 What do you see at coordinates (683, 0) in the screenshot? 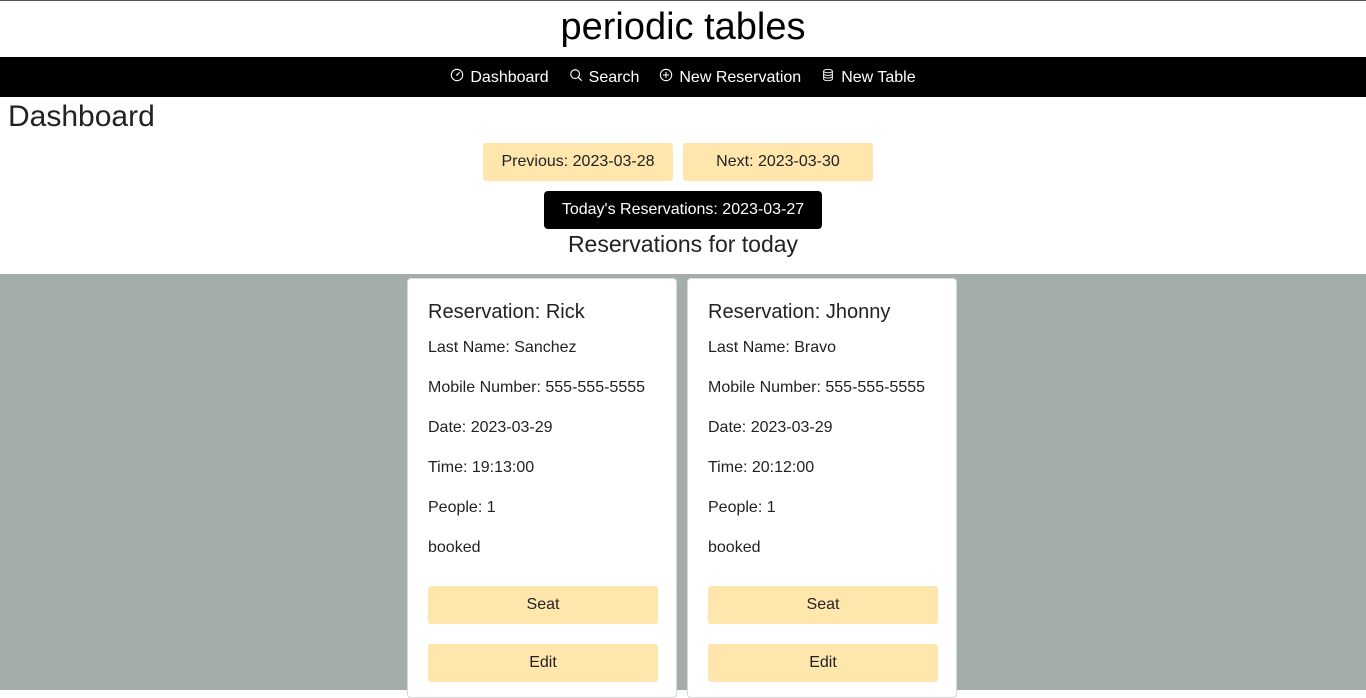
I see `top-border` at bounding box center [683, 0].